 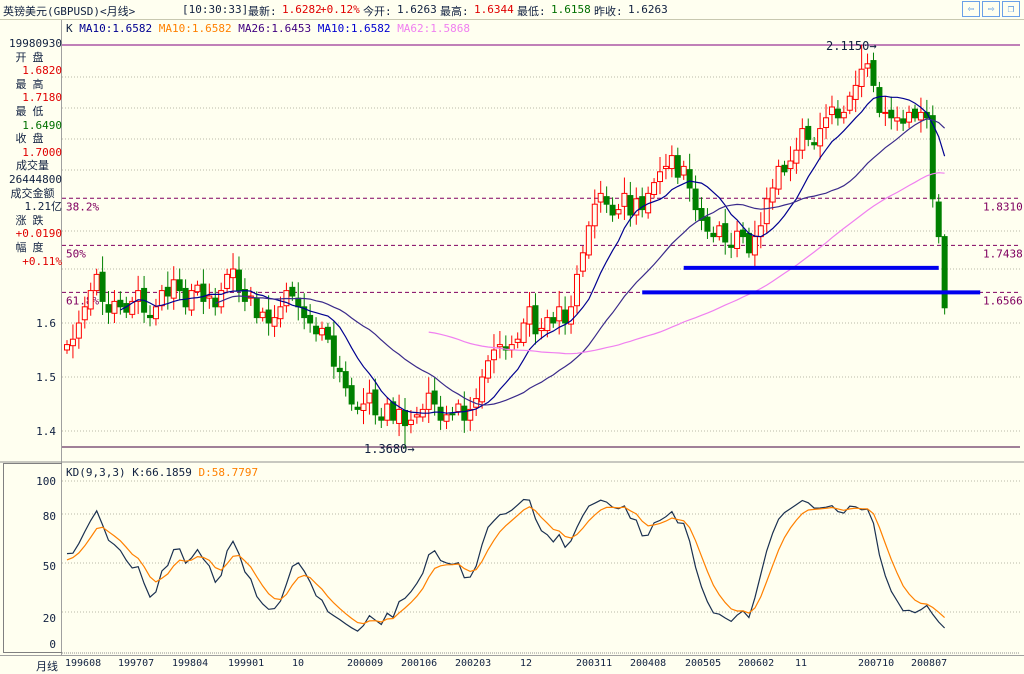 I want to click on x-axis-label: 12, so click(x=526, y=663).